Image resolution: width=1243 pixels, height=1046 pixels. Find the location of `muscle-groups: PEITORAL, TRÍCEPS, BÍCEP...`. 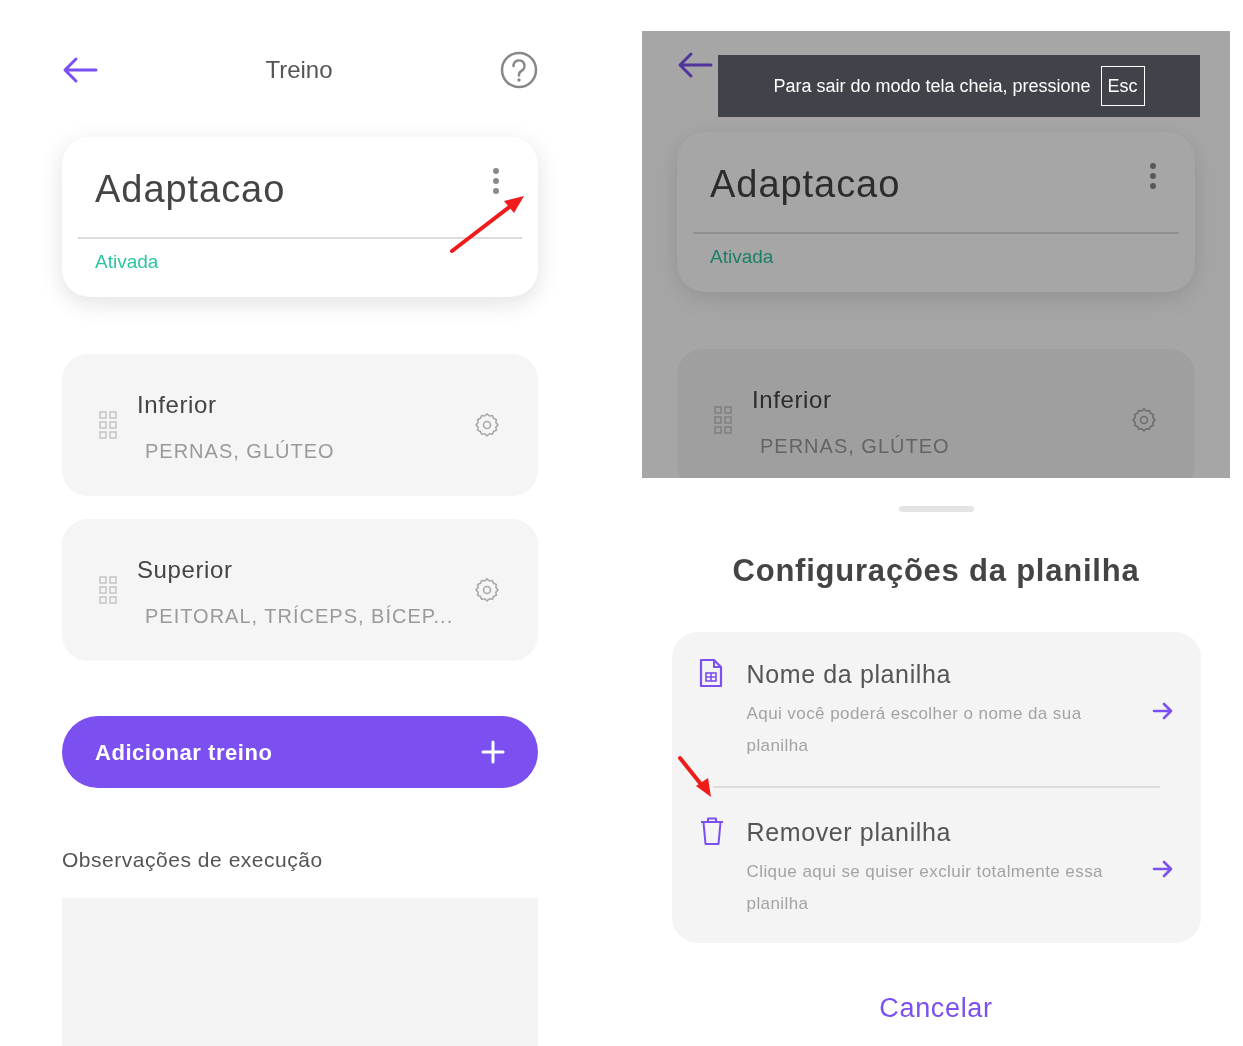

muscle-groups: PEITORAL, TRÍCEPS, BÍCEP... is located at coordinates (299, 615).